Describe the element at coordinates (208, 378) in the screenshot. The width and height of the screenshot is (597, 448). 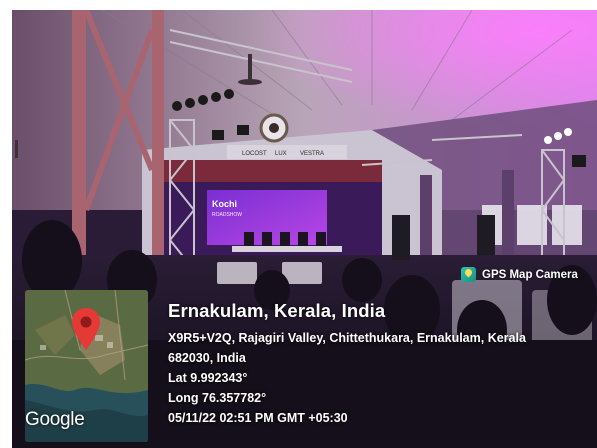
I see `latitude: Lat 9.992343°` at that location.